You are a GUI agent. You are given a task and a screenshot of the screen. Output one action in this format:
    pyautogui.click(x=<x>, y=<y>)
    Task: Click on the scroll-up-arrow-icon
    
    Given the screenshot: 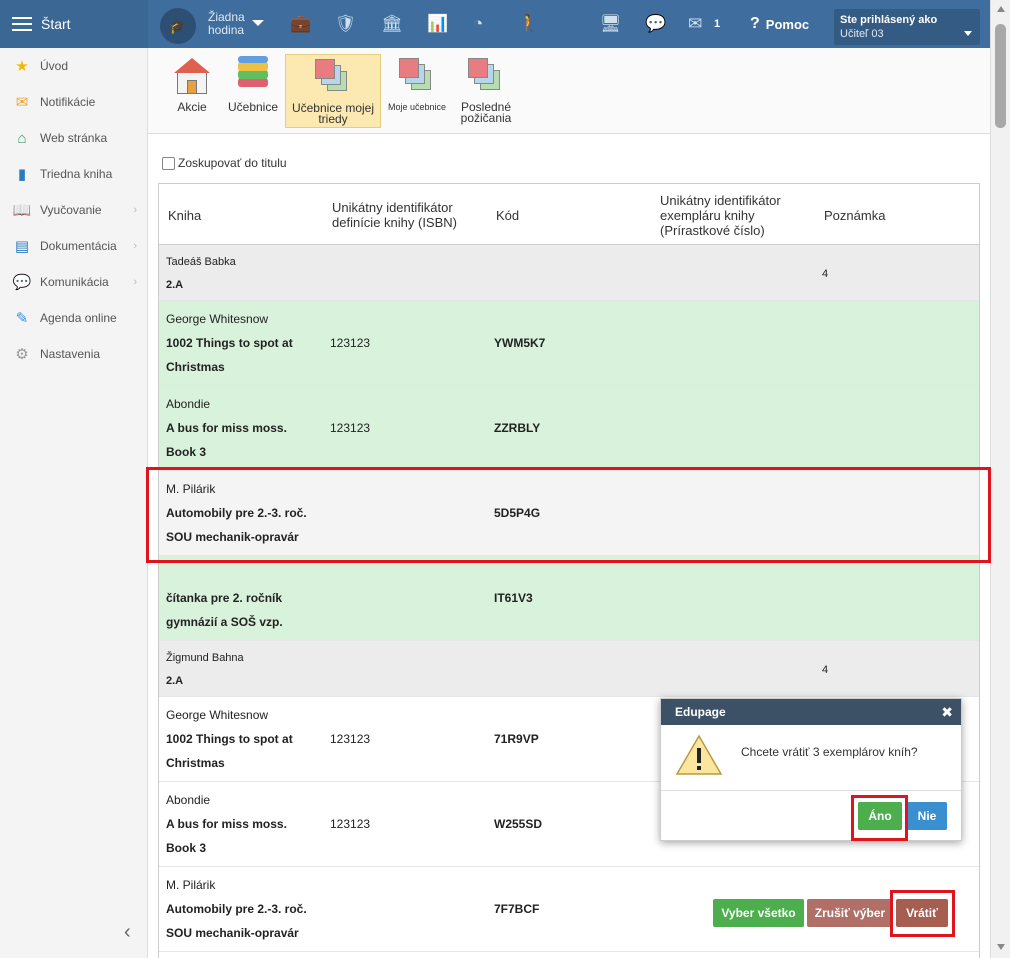 What is the action you would take?
    pyautogui.click(x=1001, y=9)
    